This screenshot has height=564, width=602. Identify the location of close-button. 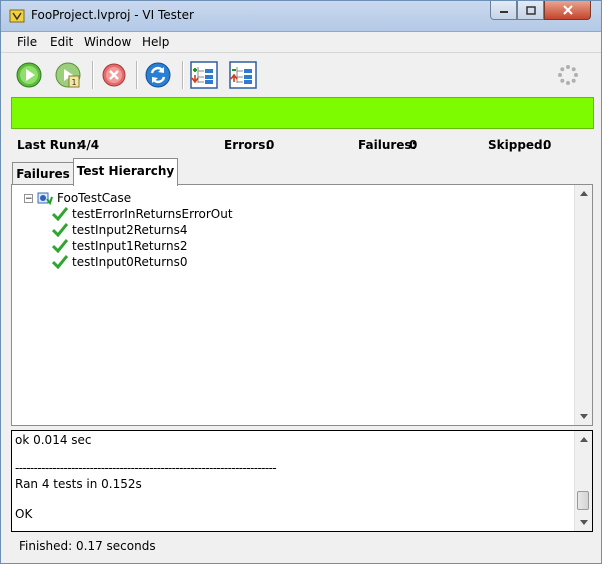
(567, 10).